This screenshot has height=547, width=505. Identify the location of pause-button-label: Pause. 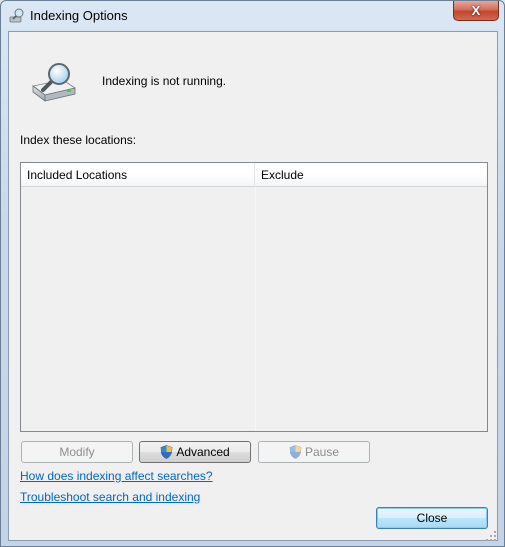
(322, 452).